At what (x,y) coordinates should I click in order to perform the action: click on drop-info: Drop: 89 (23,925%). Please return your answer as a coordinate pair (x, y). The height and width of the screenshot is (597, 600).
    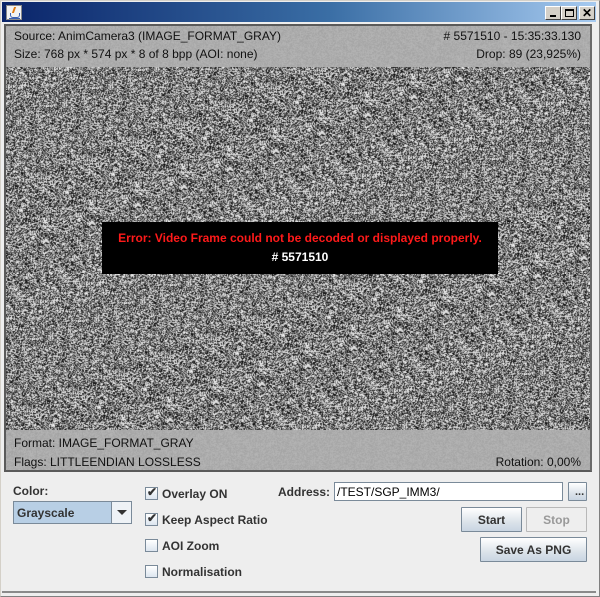
    Looking at the image, I should click on (528, 54).